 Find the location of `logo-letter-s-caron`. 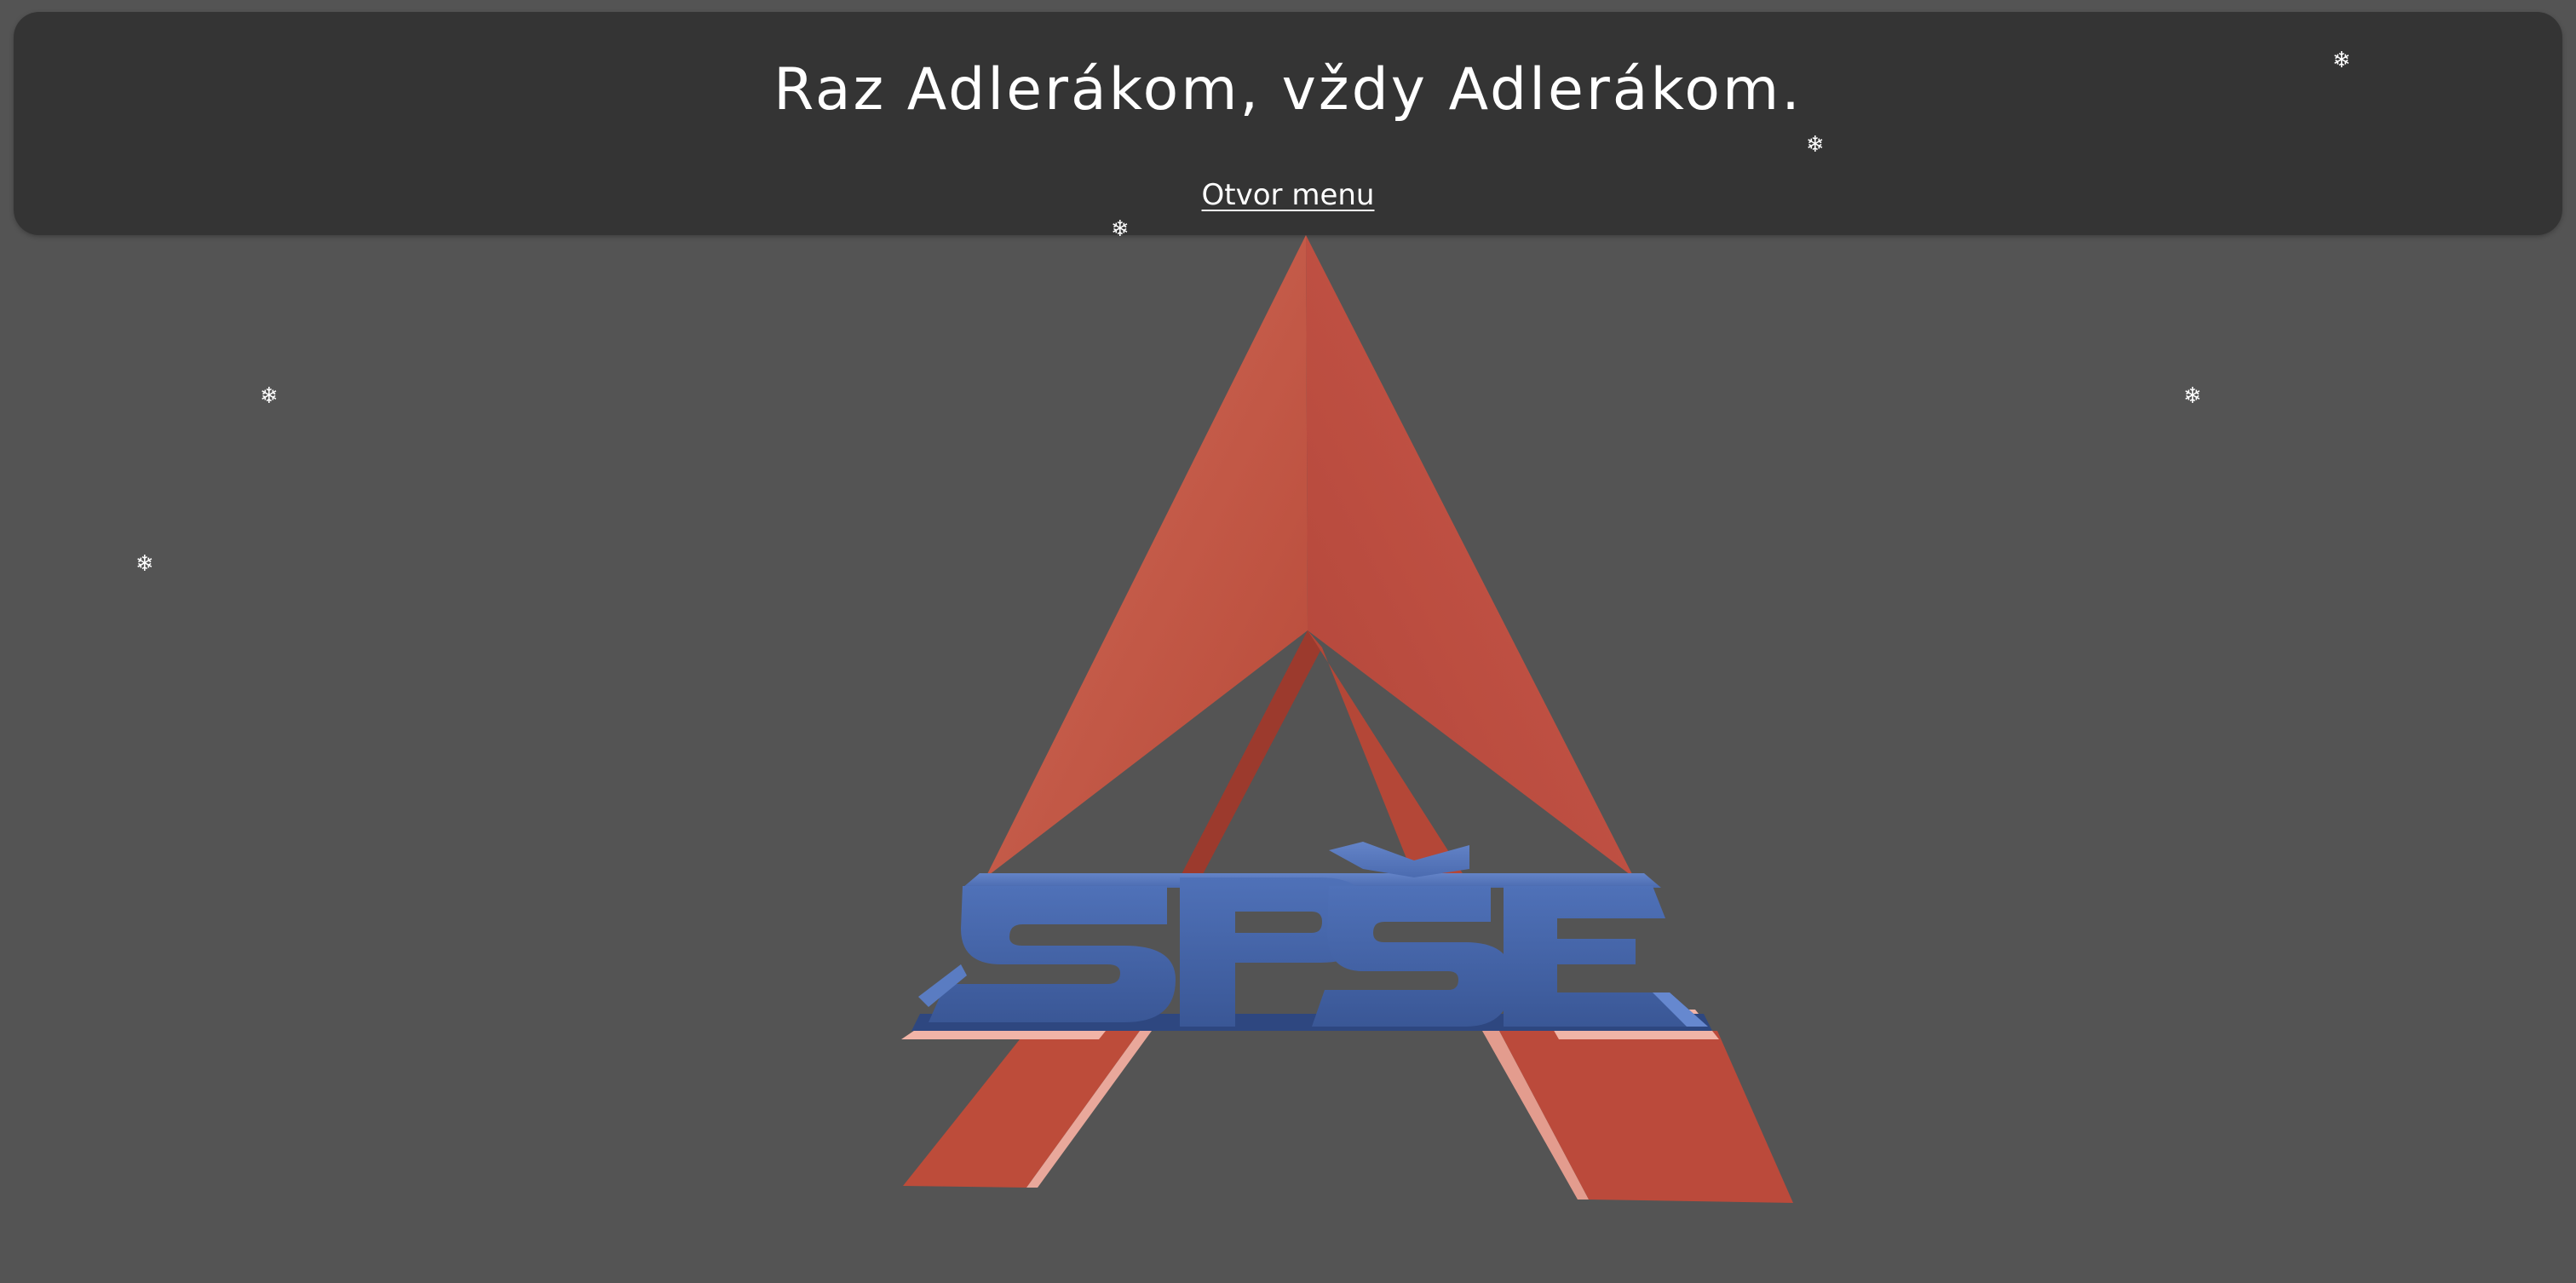

logo-letter-s-caron is located at coordinates (1399, 859).